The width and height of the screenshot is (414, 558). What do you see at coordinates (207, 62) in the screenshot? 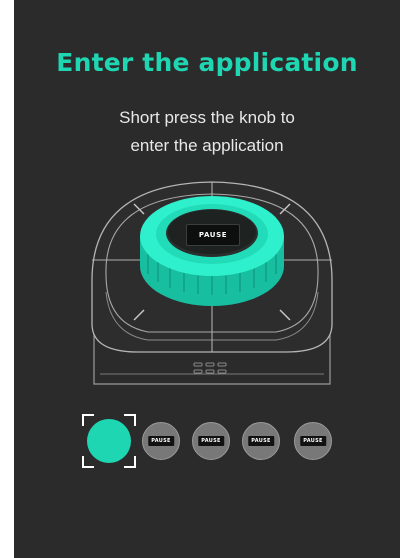
I see `page-title: Enter the application` at bounding box center [207, 62].